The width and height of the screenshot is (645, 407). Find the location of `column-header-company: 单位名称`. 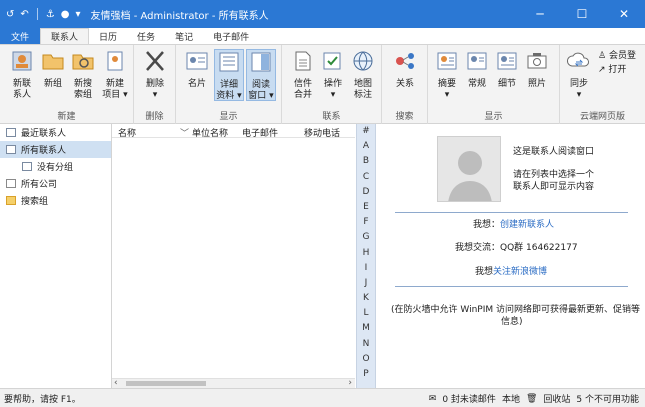

column-header-company: 单位名称 is located at coordinates (210, 132).